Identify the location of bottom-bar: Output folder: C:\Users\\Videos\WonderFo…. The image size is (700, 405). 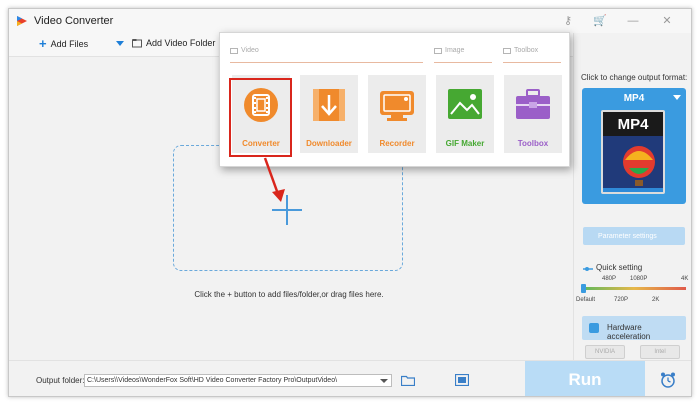
(350, 378).